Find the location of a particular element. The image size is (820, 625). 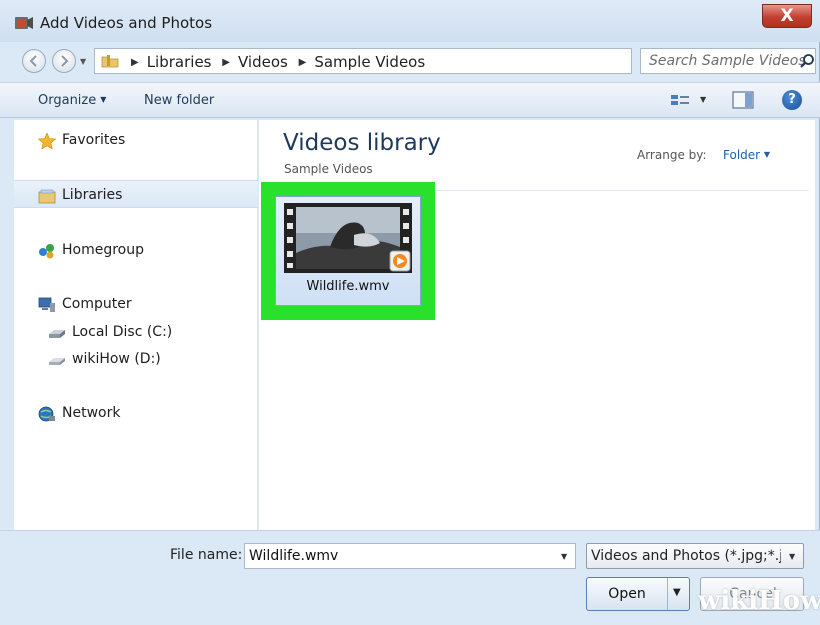

view-dropdown: ▼ is located at coordinates (703, 99).